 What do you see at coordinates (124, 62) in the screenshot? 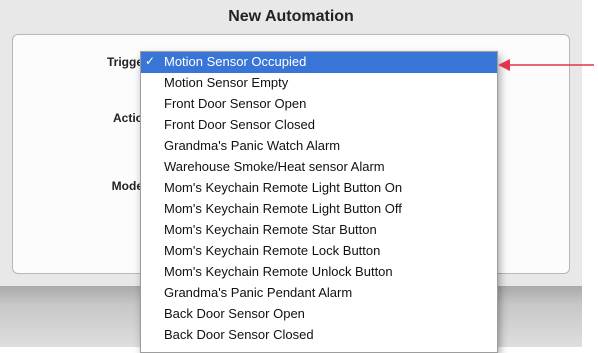
I see `trigger-label: Trigge` at bounding box center [124, 62].